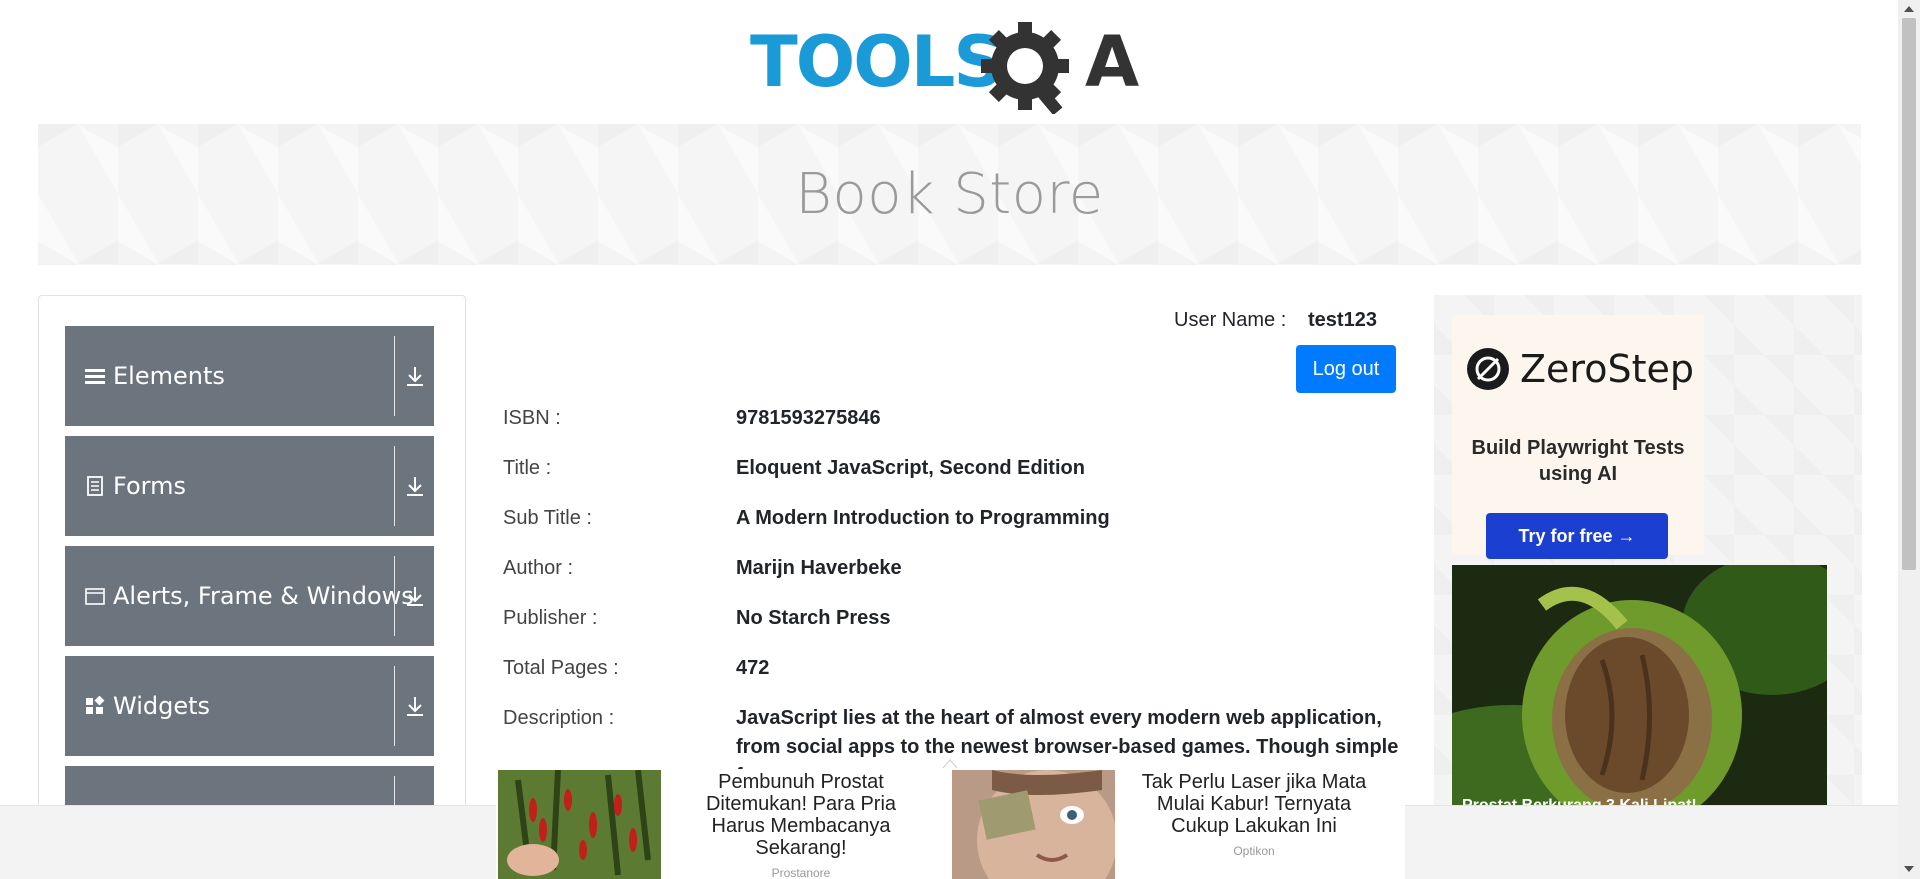 The height and width of the screenshot is (879, 1920). What do you see at coordinates (95, 376) in the screenshot?
I see `list-icon` at bounding box center [95, 376].